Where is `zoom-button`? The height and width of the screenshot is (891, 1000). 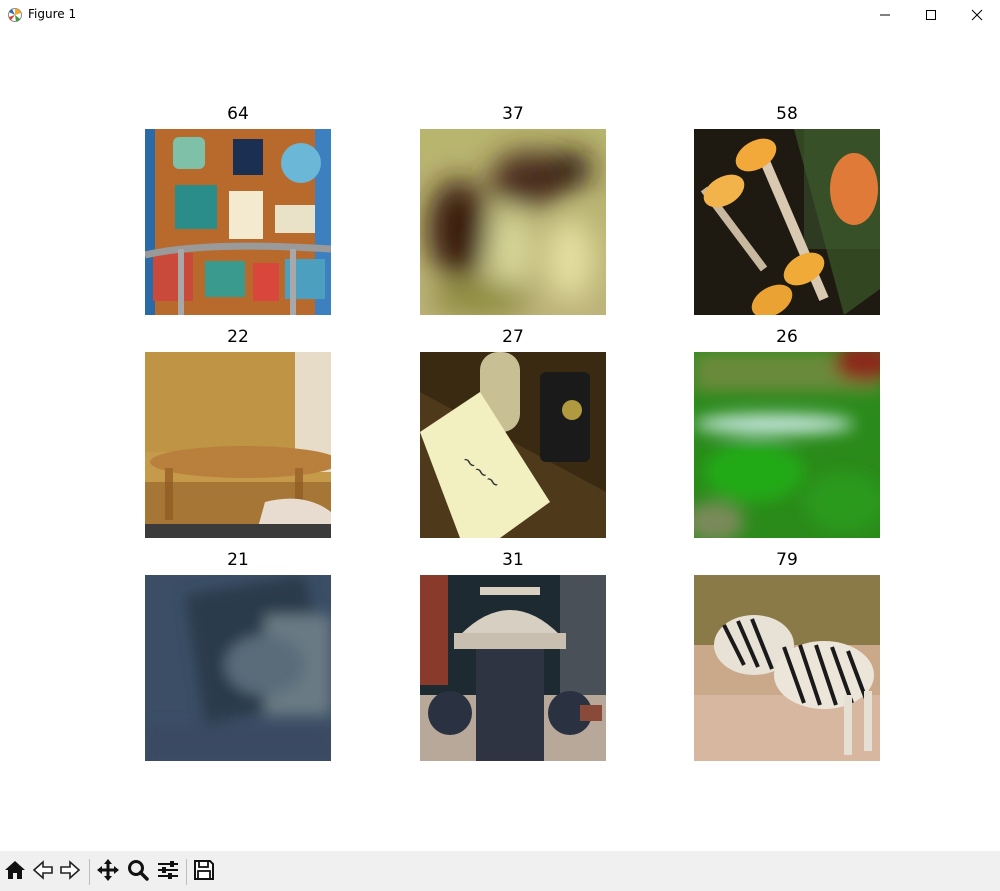
zoom-button is located at coordinates (138, 872).